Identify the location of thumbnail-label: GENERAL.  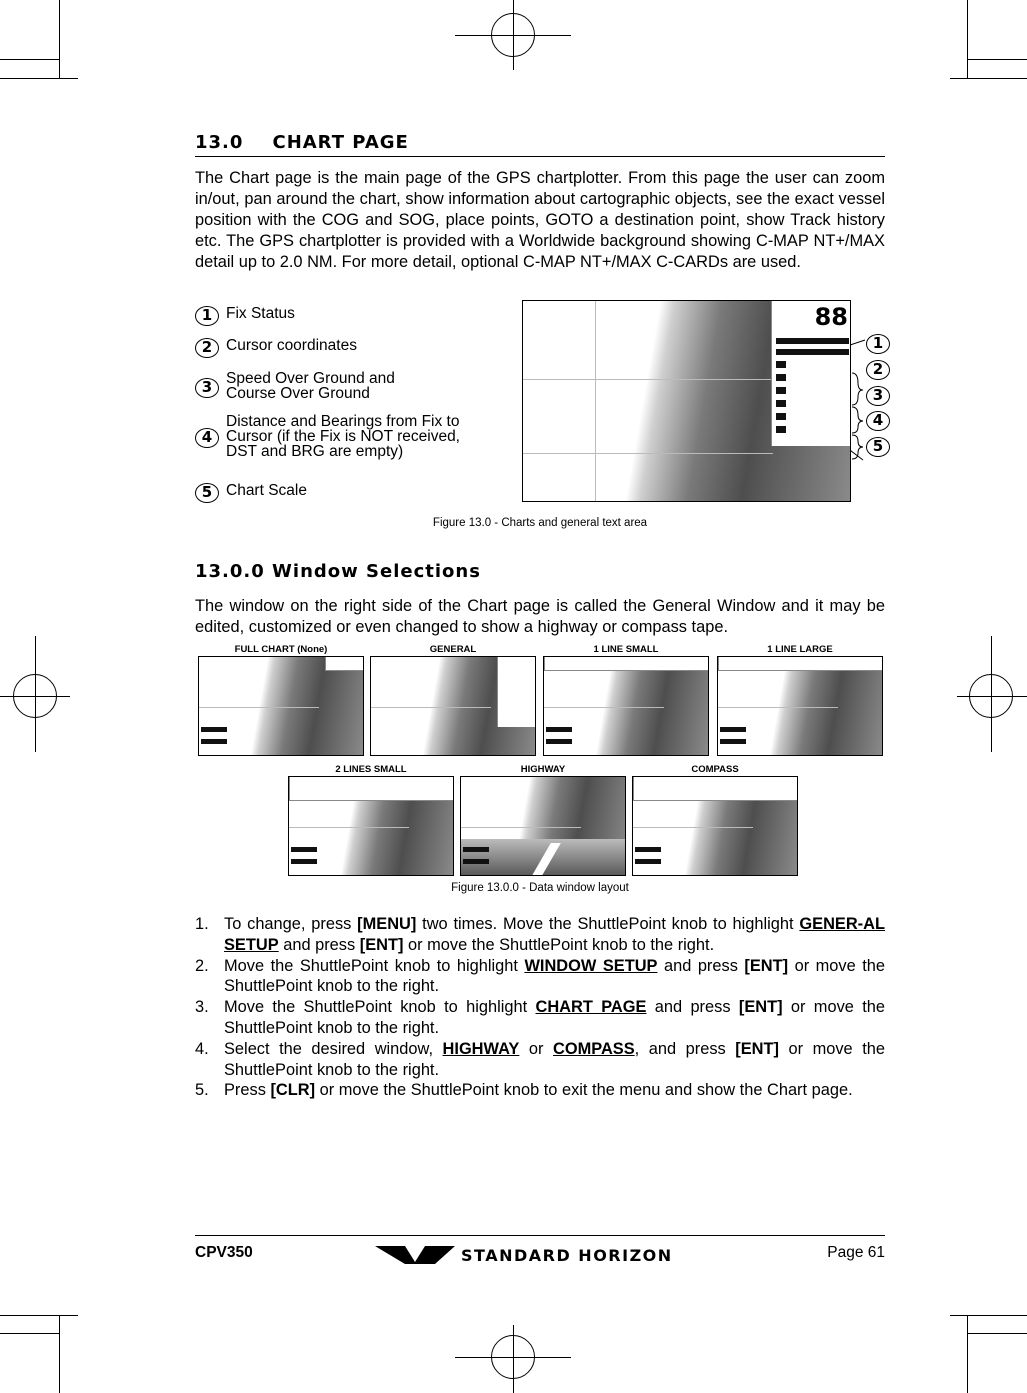
(453, 649).